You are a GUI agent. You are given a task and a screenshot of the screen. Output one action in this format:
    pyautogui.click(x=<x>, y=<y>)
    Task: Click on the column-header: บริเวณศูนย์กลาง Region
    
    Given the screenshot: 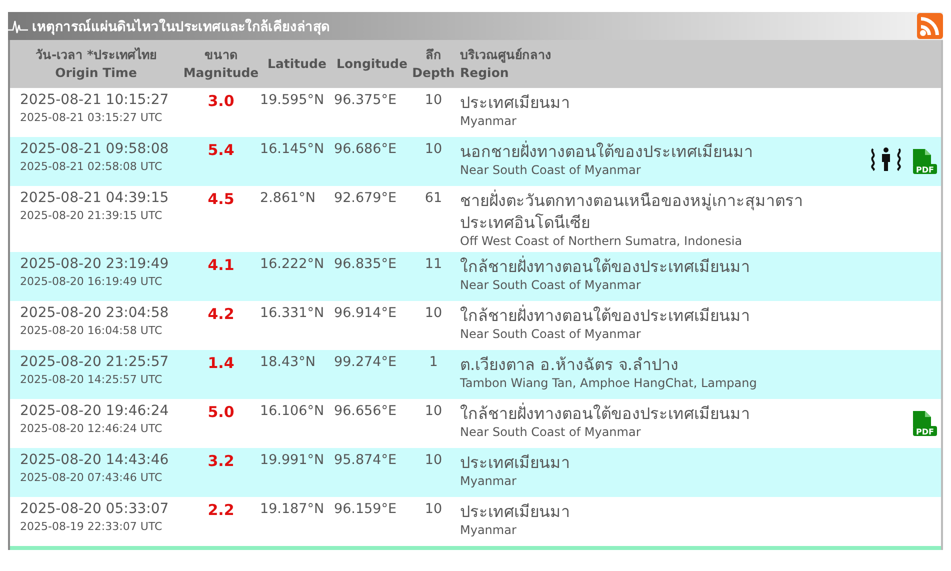 What is the action you would take?
    pyautogui.click(x=505, y=64)
    